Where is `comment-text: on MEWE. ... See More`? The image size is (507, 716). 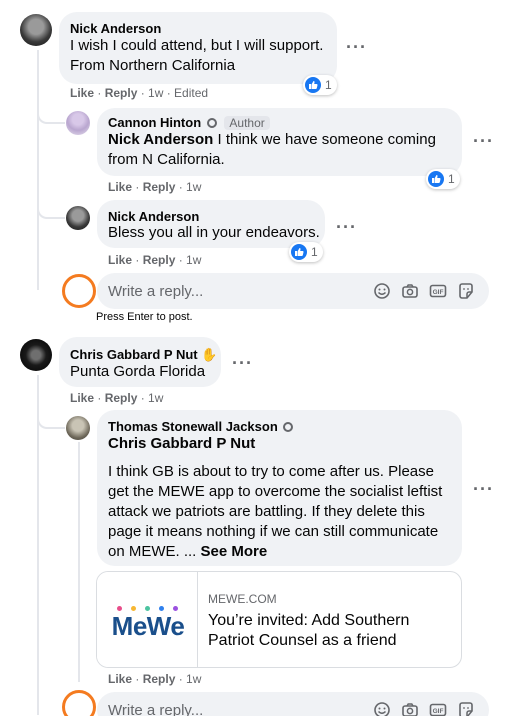
comment-text: on MEWE. ... See More is located at coordinates (188, 551).